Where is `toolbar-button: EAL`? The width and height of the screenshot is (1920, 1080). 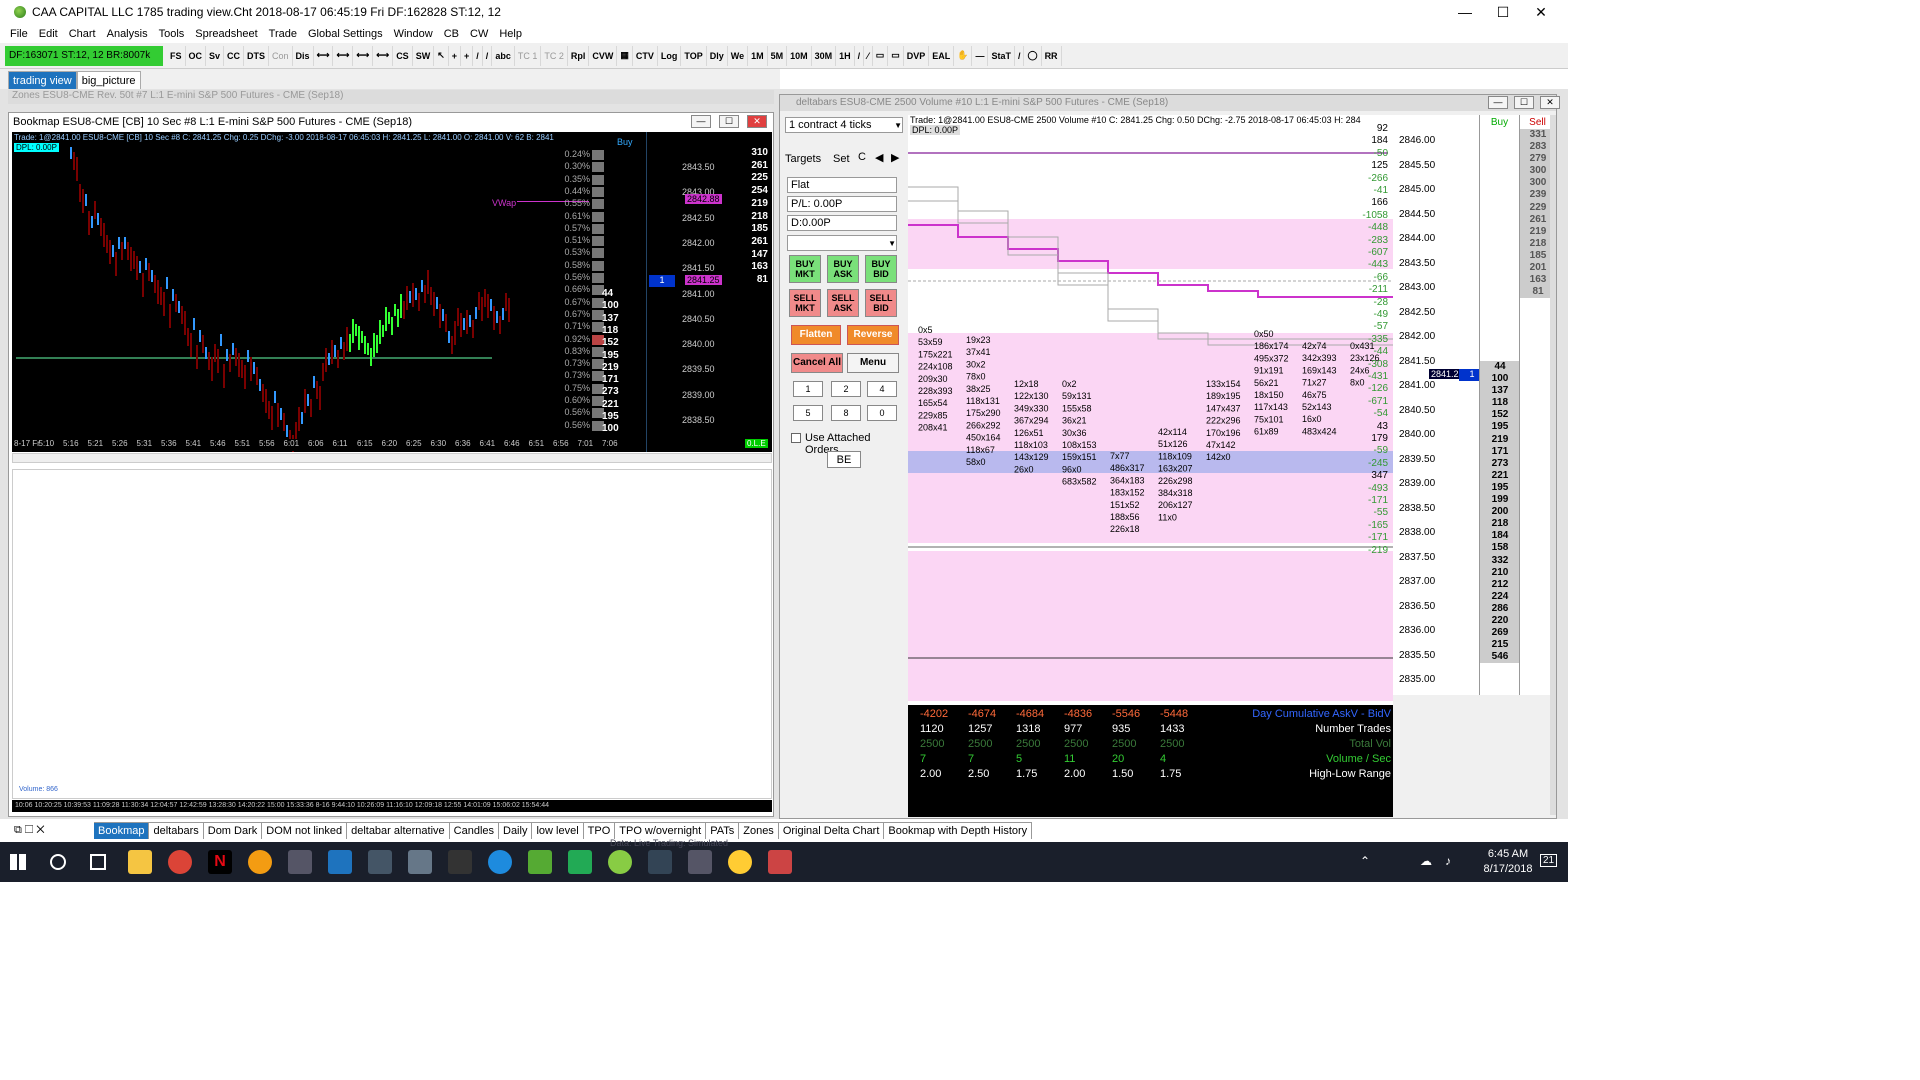 toolbar-button: EAL is located at coordinates (942, 55).